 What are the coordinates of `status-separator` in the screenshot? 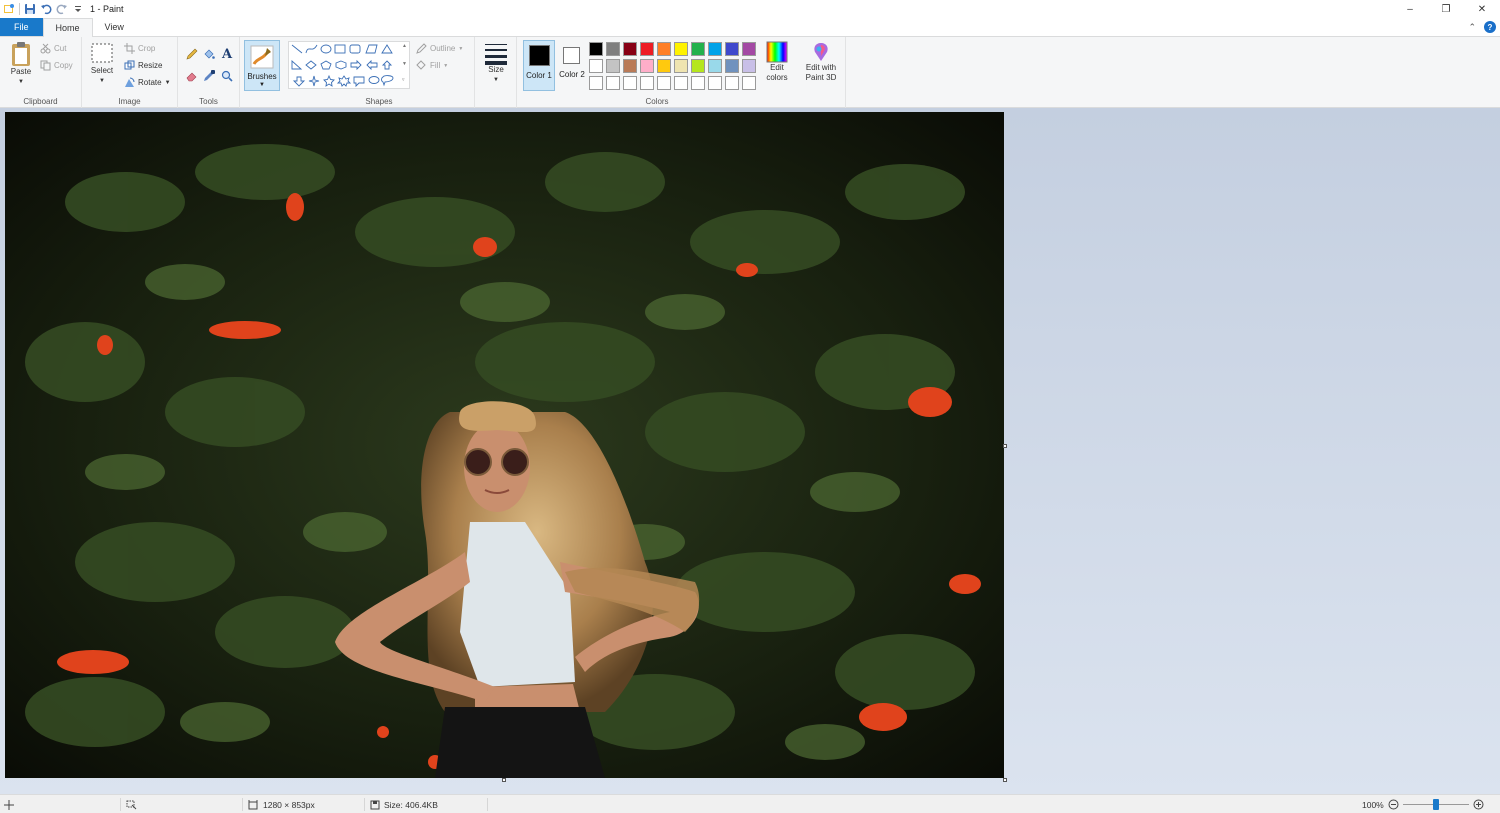 It's located at (487, 804).